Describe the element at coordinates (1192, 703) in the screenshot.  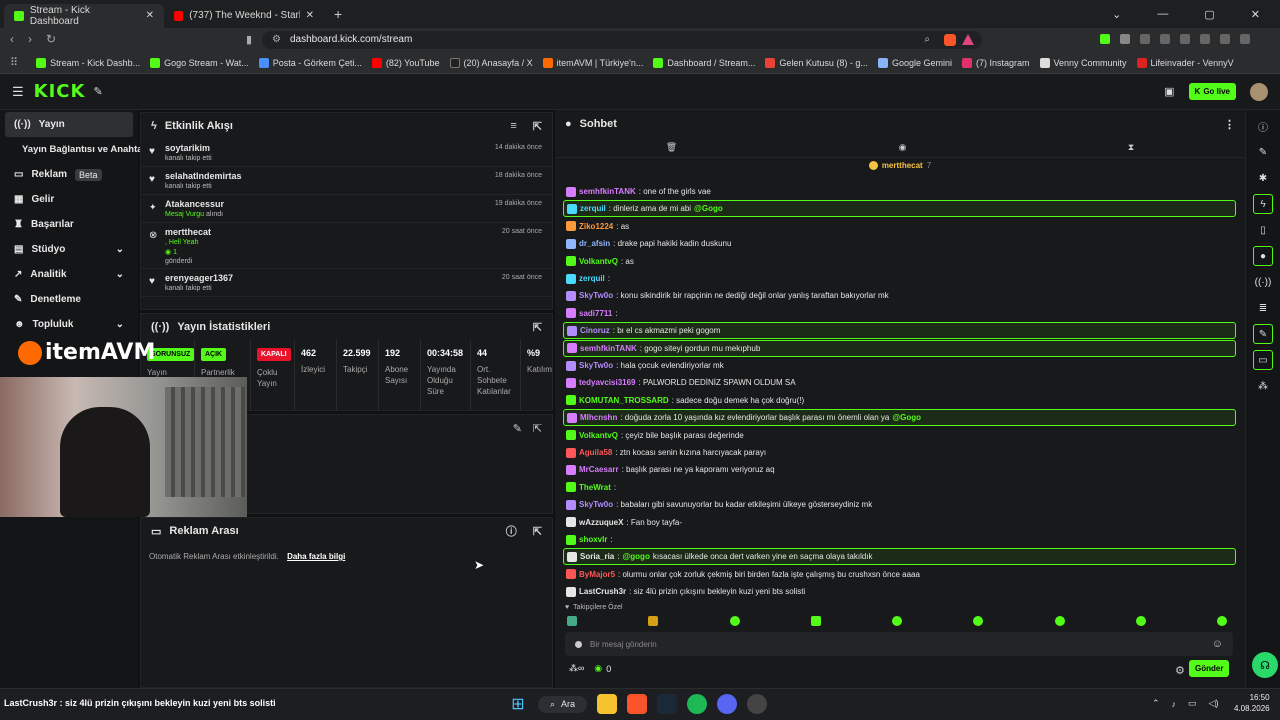
I see `network-icon: ▭` at that location.